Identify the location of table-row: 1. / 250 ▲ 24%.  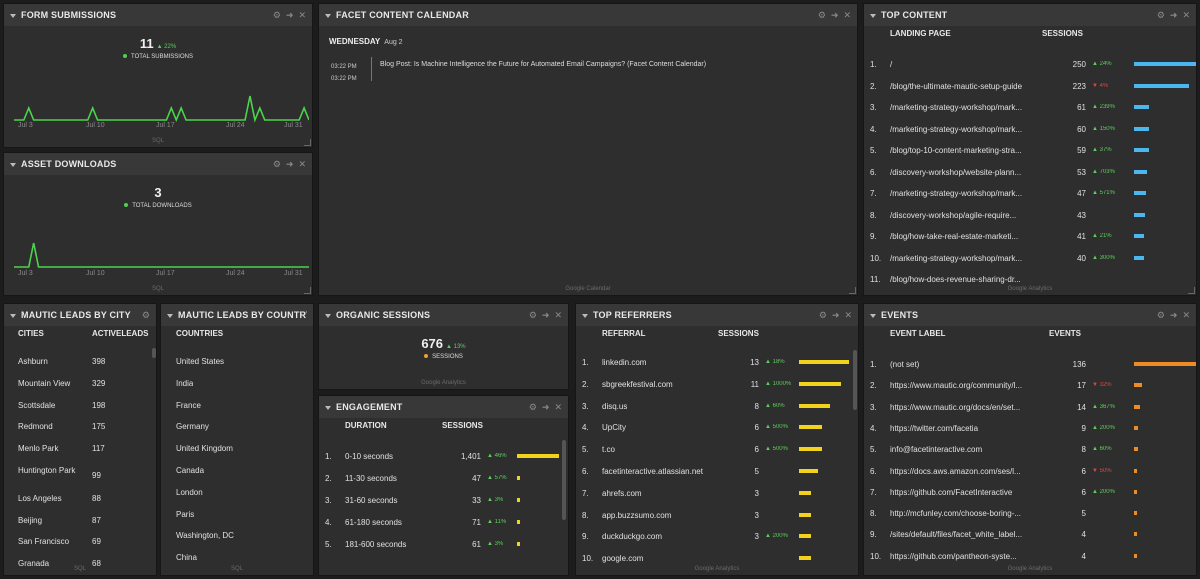
(1030, 71).